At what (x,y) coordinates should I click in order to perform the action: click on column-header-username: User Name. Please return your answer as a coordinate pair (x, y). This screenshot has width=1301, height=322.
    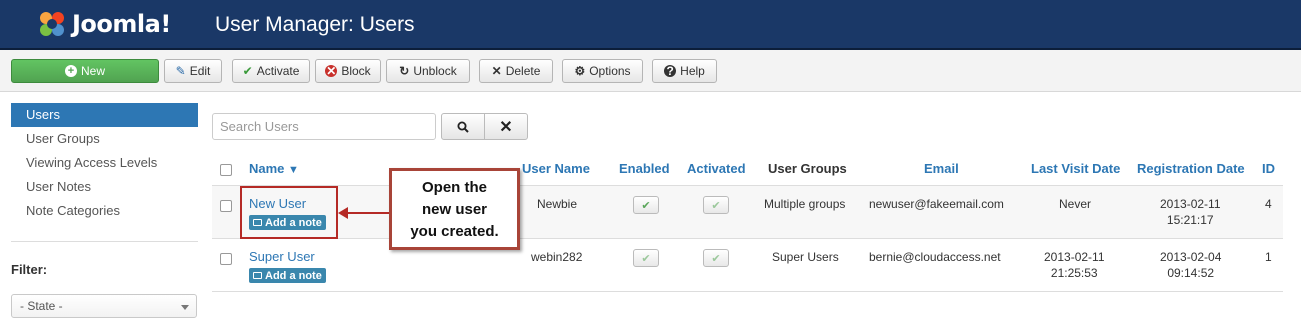
    Looking at the image, I should click on (556, 168).